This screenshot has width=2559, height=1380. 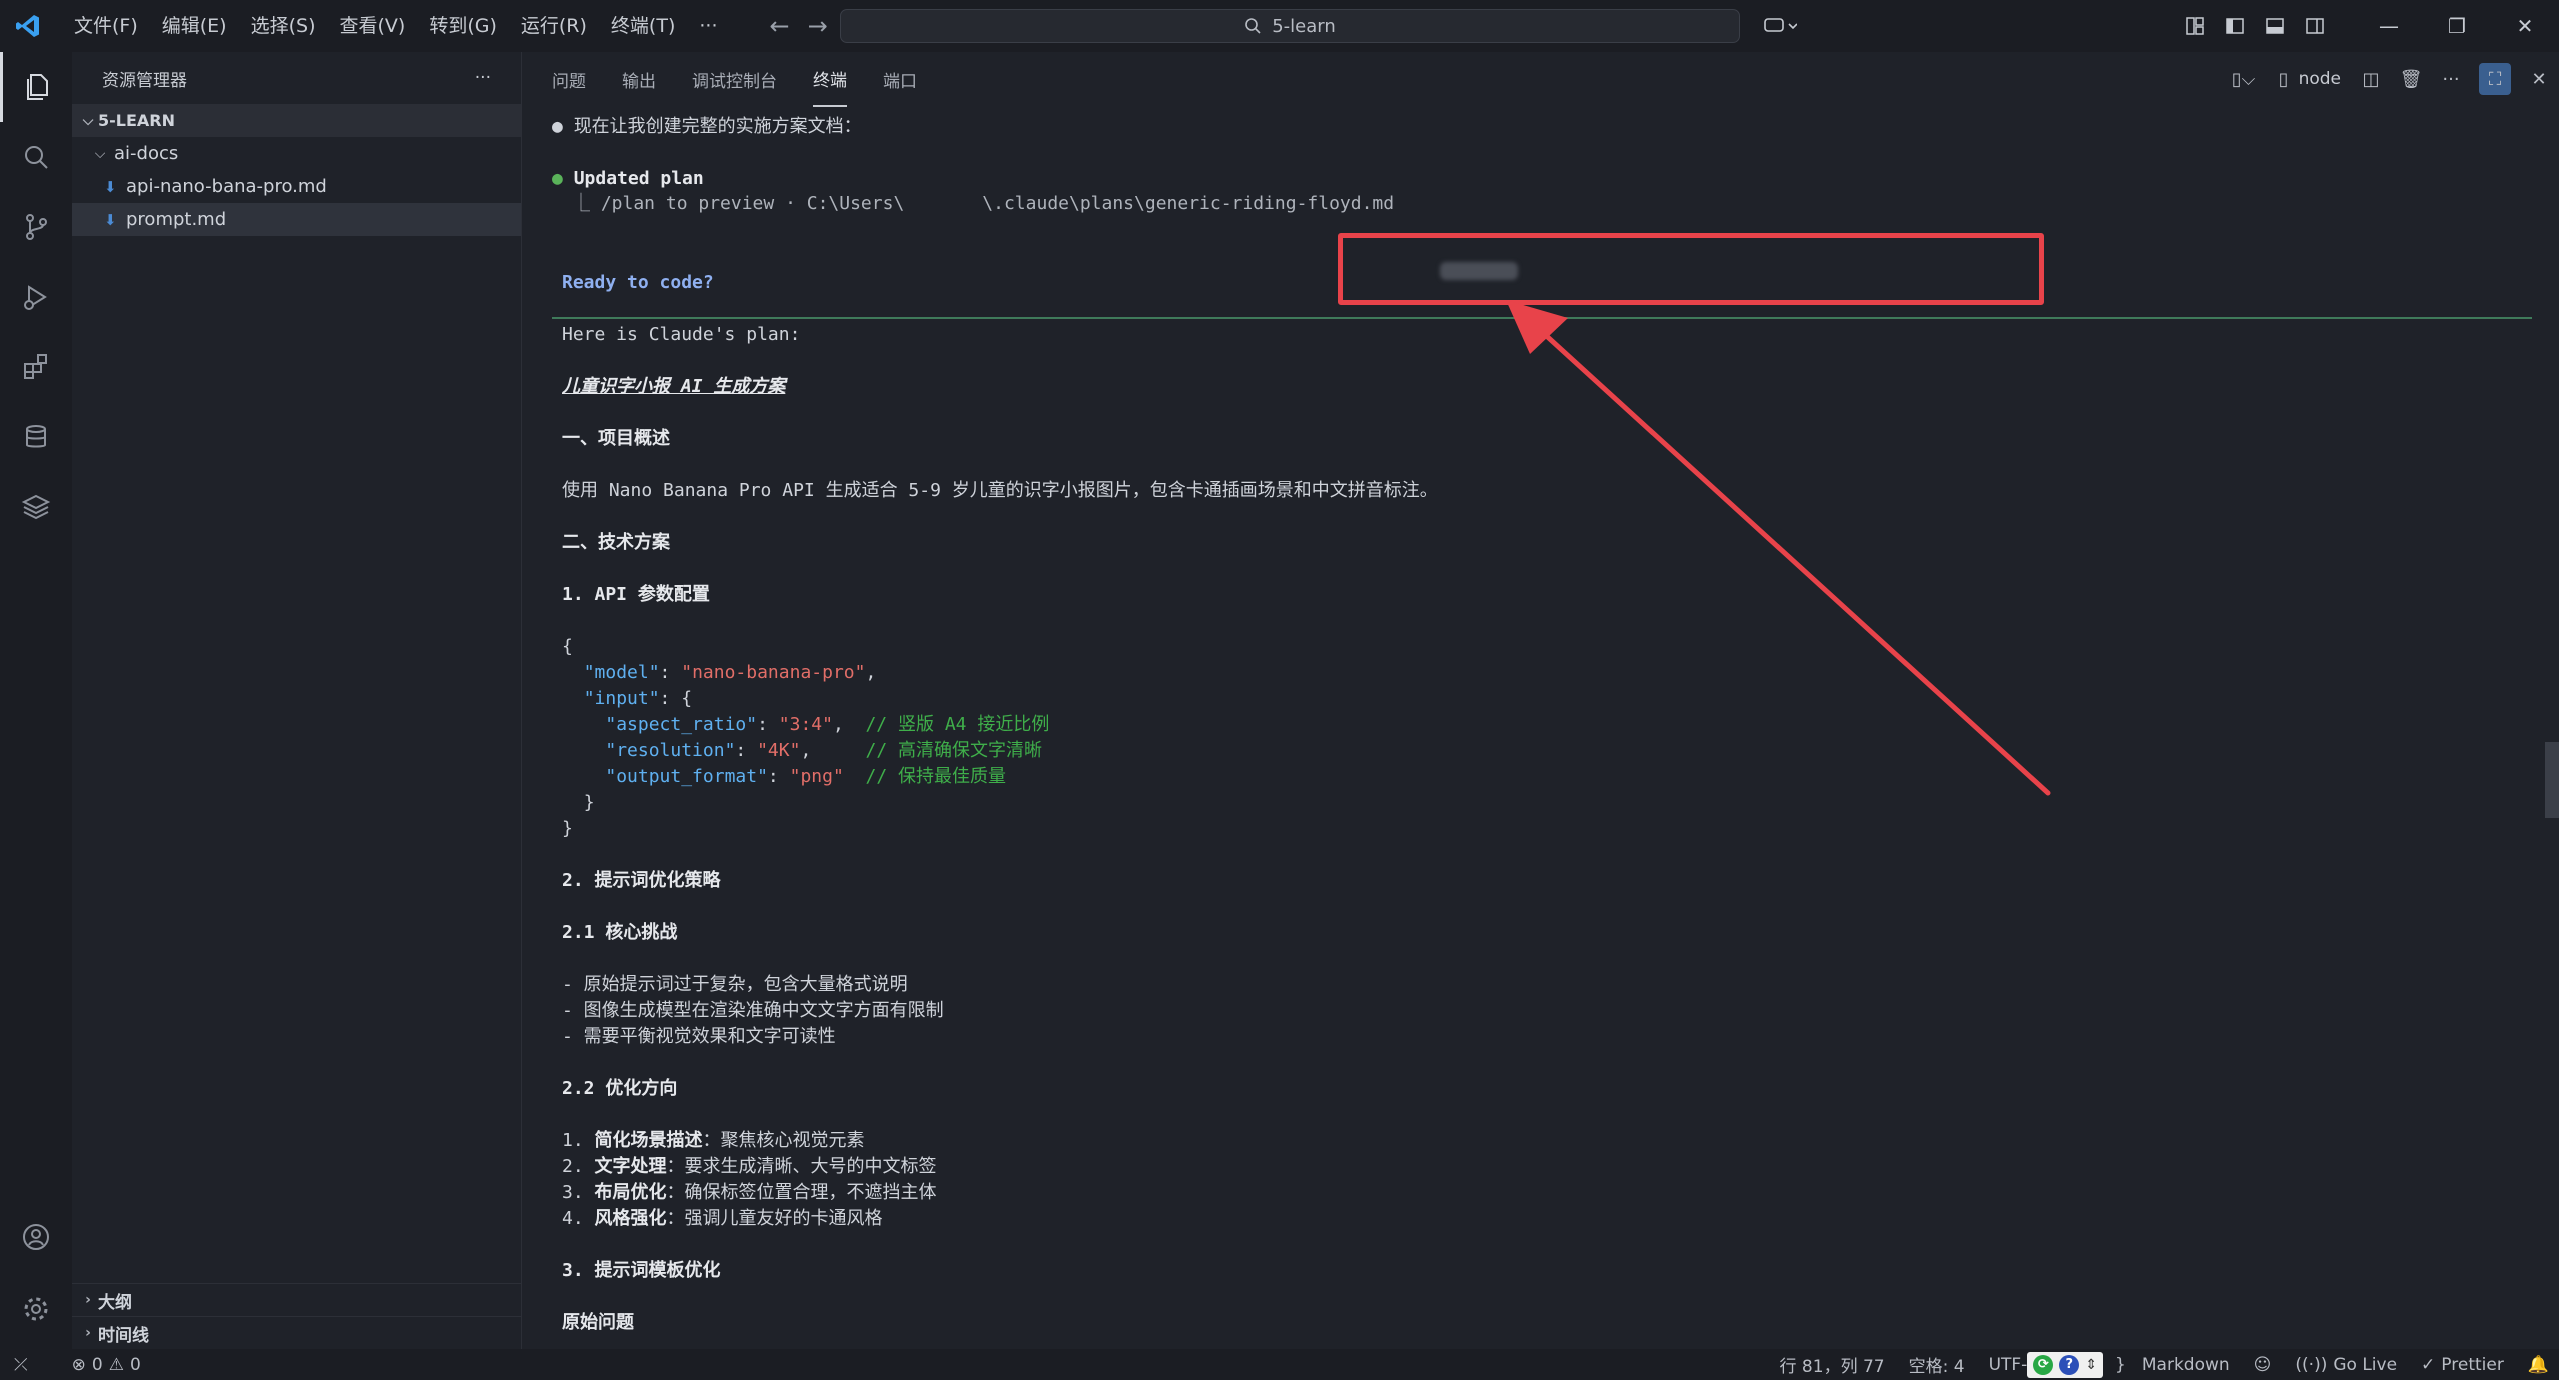 I want to click on tab-terminal: 终端, so click(x=830, y=79).